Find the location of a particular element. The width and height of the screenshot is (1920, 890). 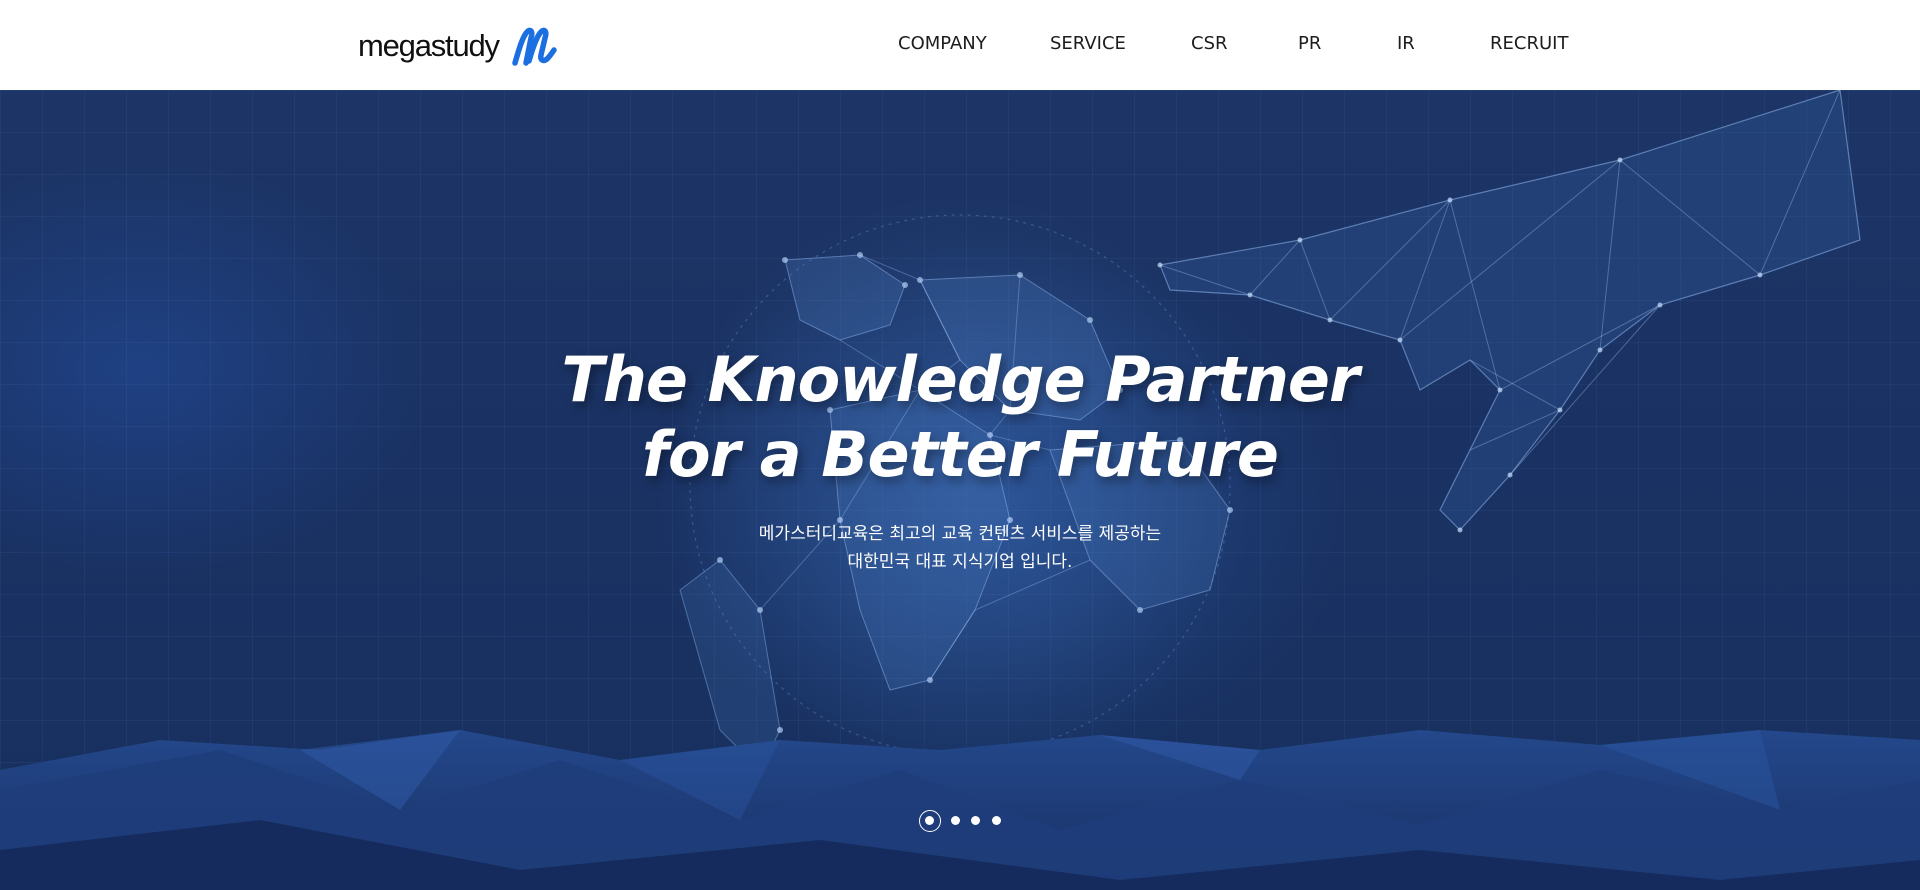

hero-subtitle-line-2: 대한민국 대표 지식기업 입니다. is located at coordinates (960, 562).